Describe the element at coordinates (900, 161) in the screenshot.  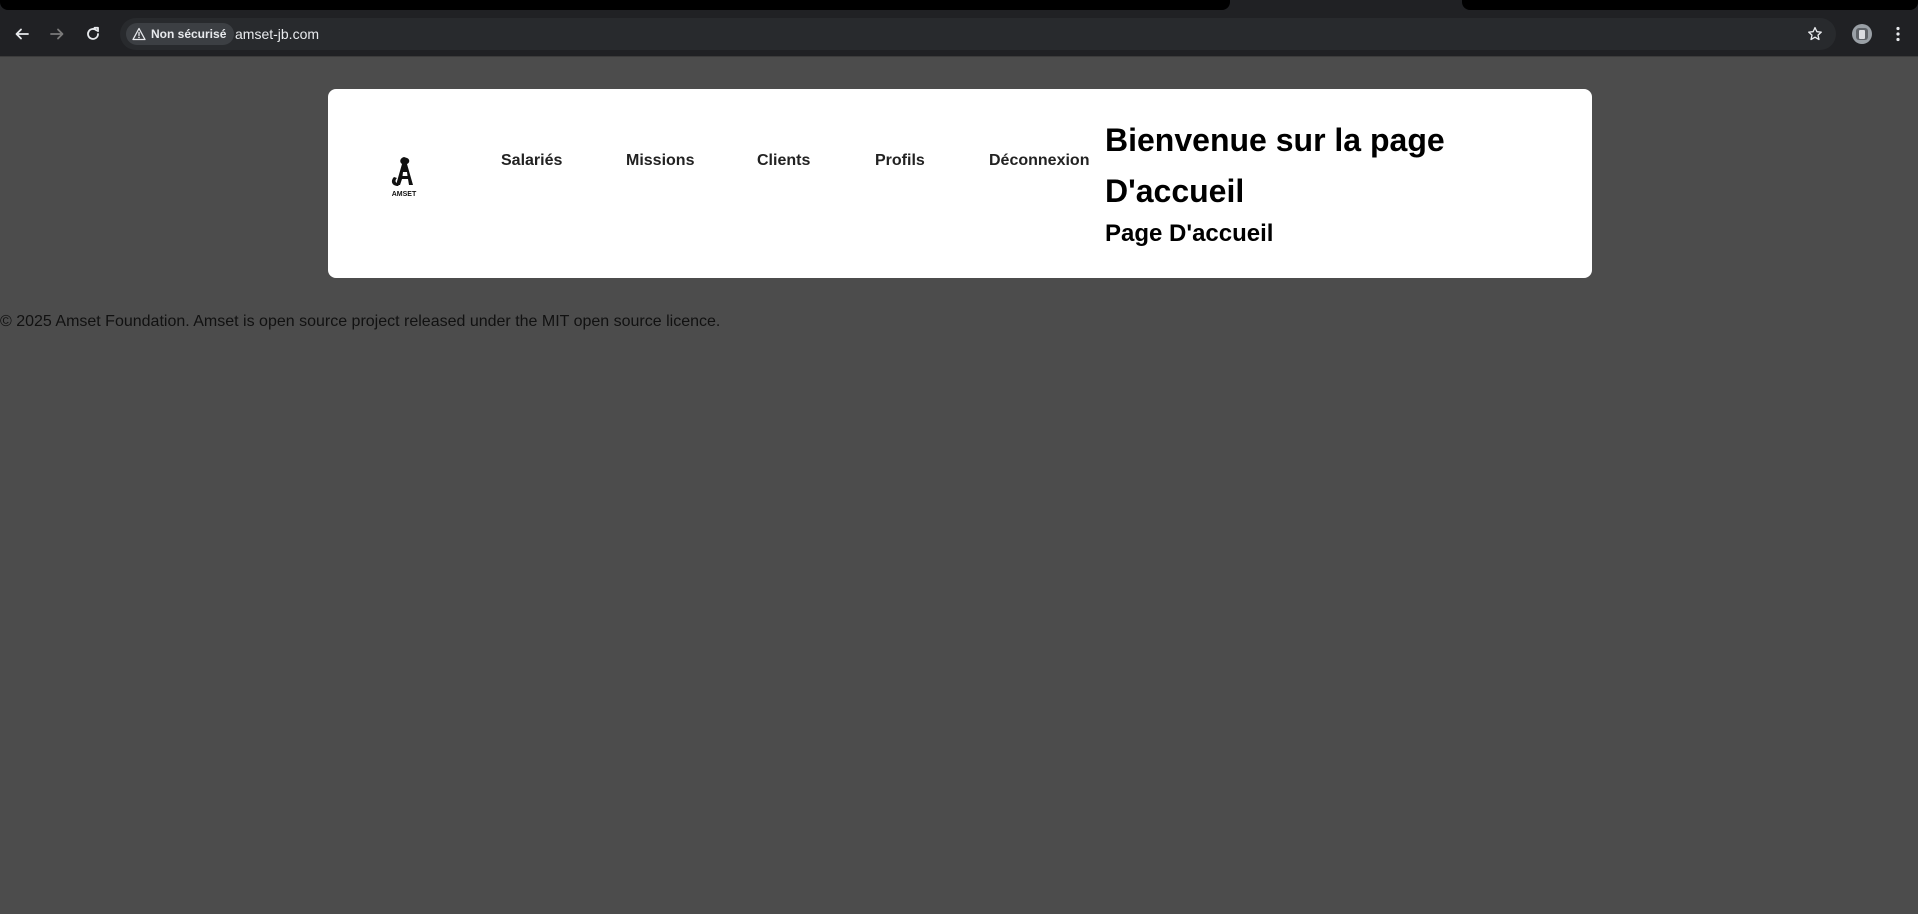
I see `nav-link-profils: Profils` at that location.